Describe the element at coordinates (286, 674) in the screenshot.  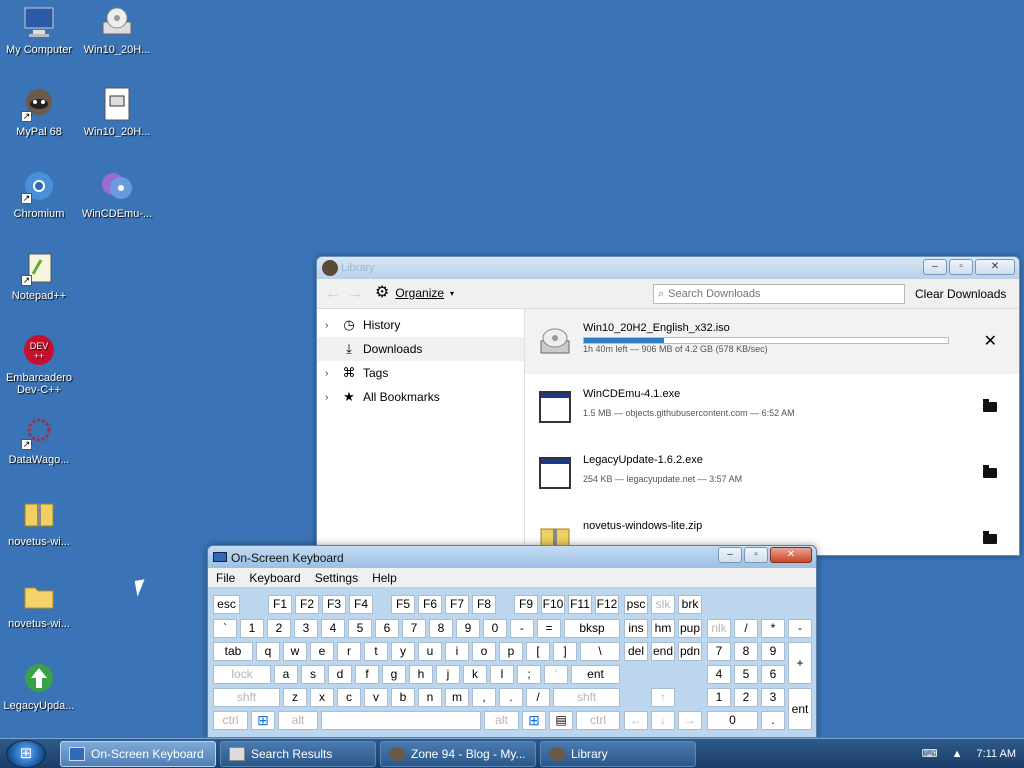
I see `key-a: a` at that location.